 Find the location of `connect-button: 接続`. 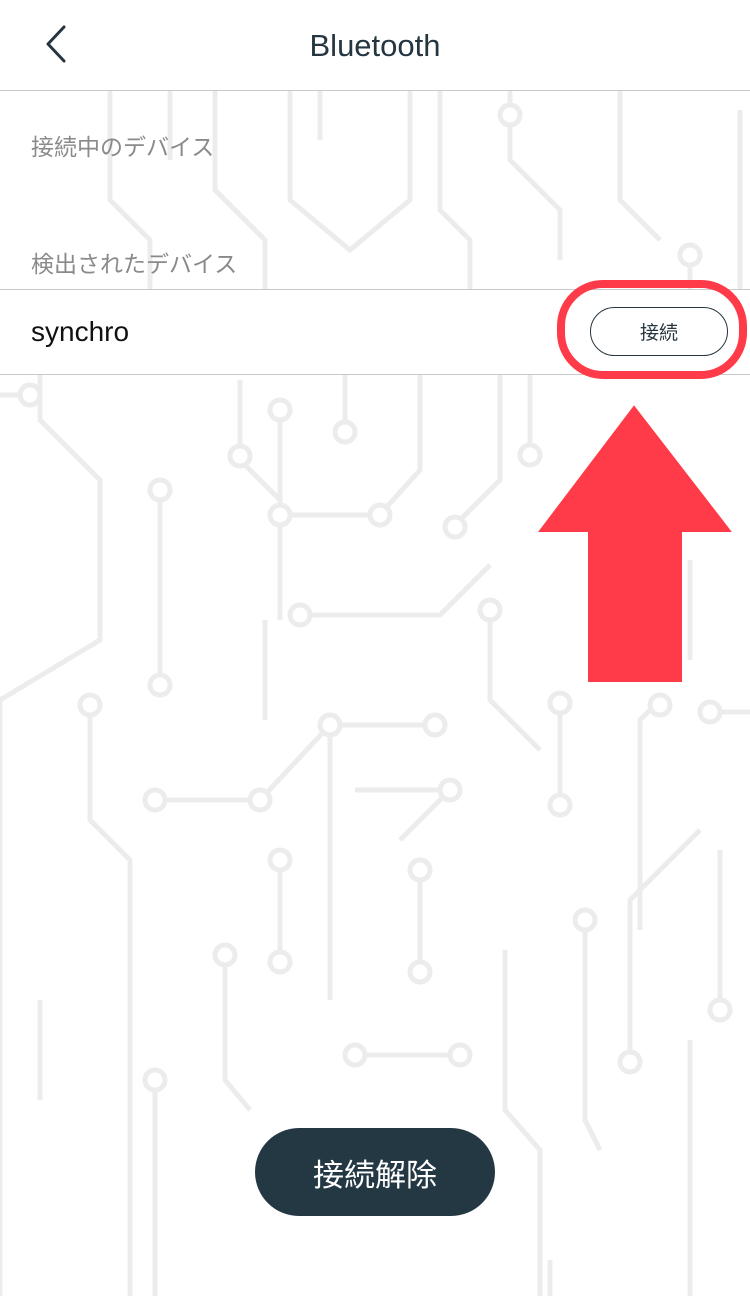

connect-button: 接続 is located at coordinates (659, 331).